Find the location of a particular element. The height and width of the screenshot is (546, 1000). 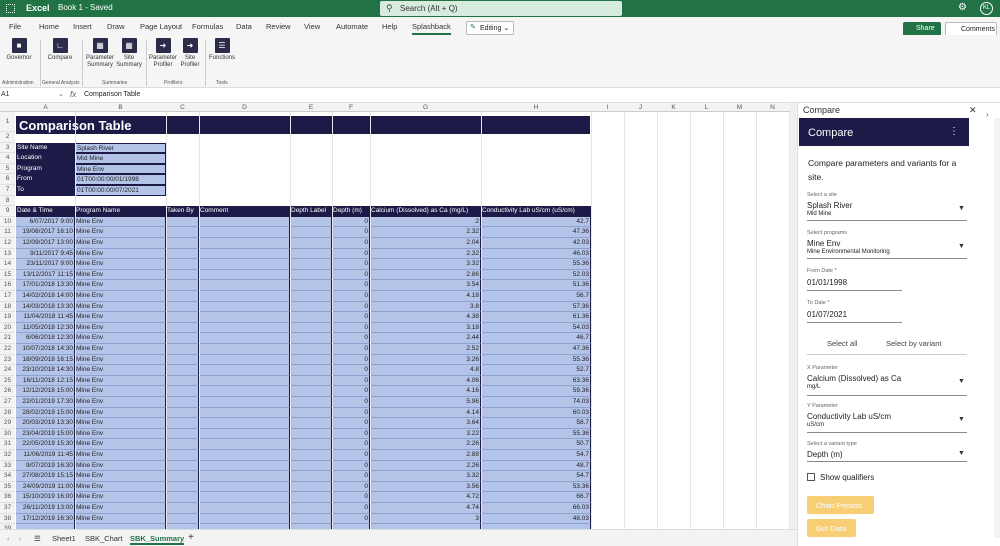

date-cell: 14/03/2018 13:30 is located at coordinates (45, 307).